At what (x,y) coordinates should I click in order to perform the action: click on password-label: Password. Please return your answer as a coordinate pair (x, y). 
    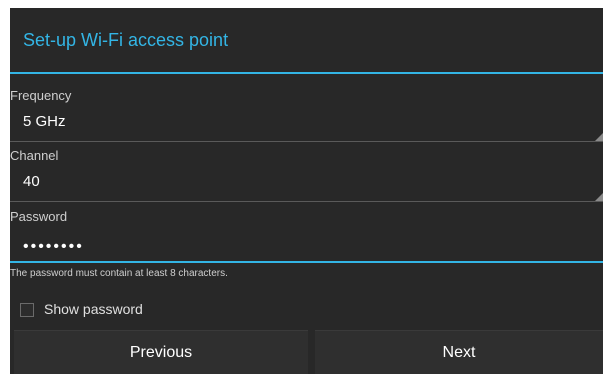
    Looking at the image, I should click on (39, 216).